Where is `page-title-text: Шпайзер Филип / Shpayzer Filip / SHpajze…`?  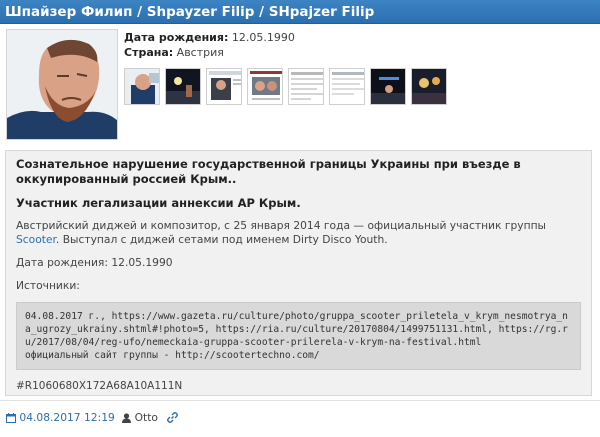
page-title-text: Шпайзер Филип / Shpayzer Filip / SHpajze… is located at coordinates (190, 12).